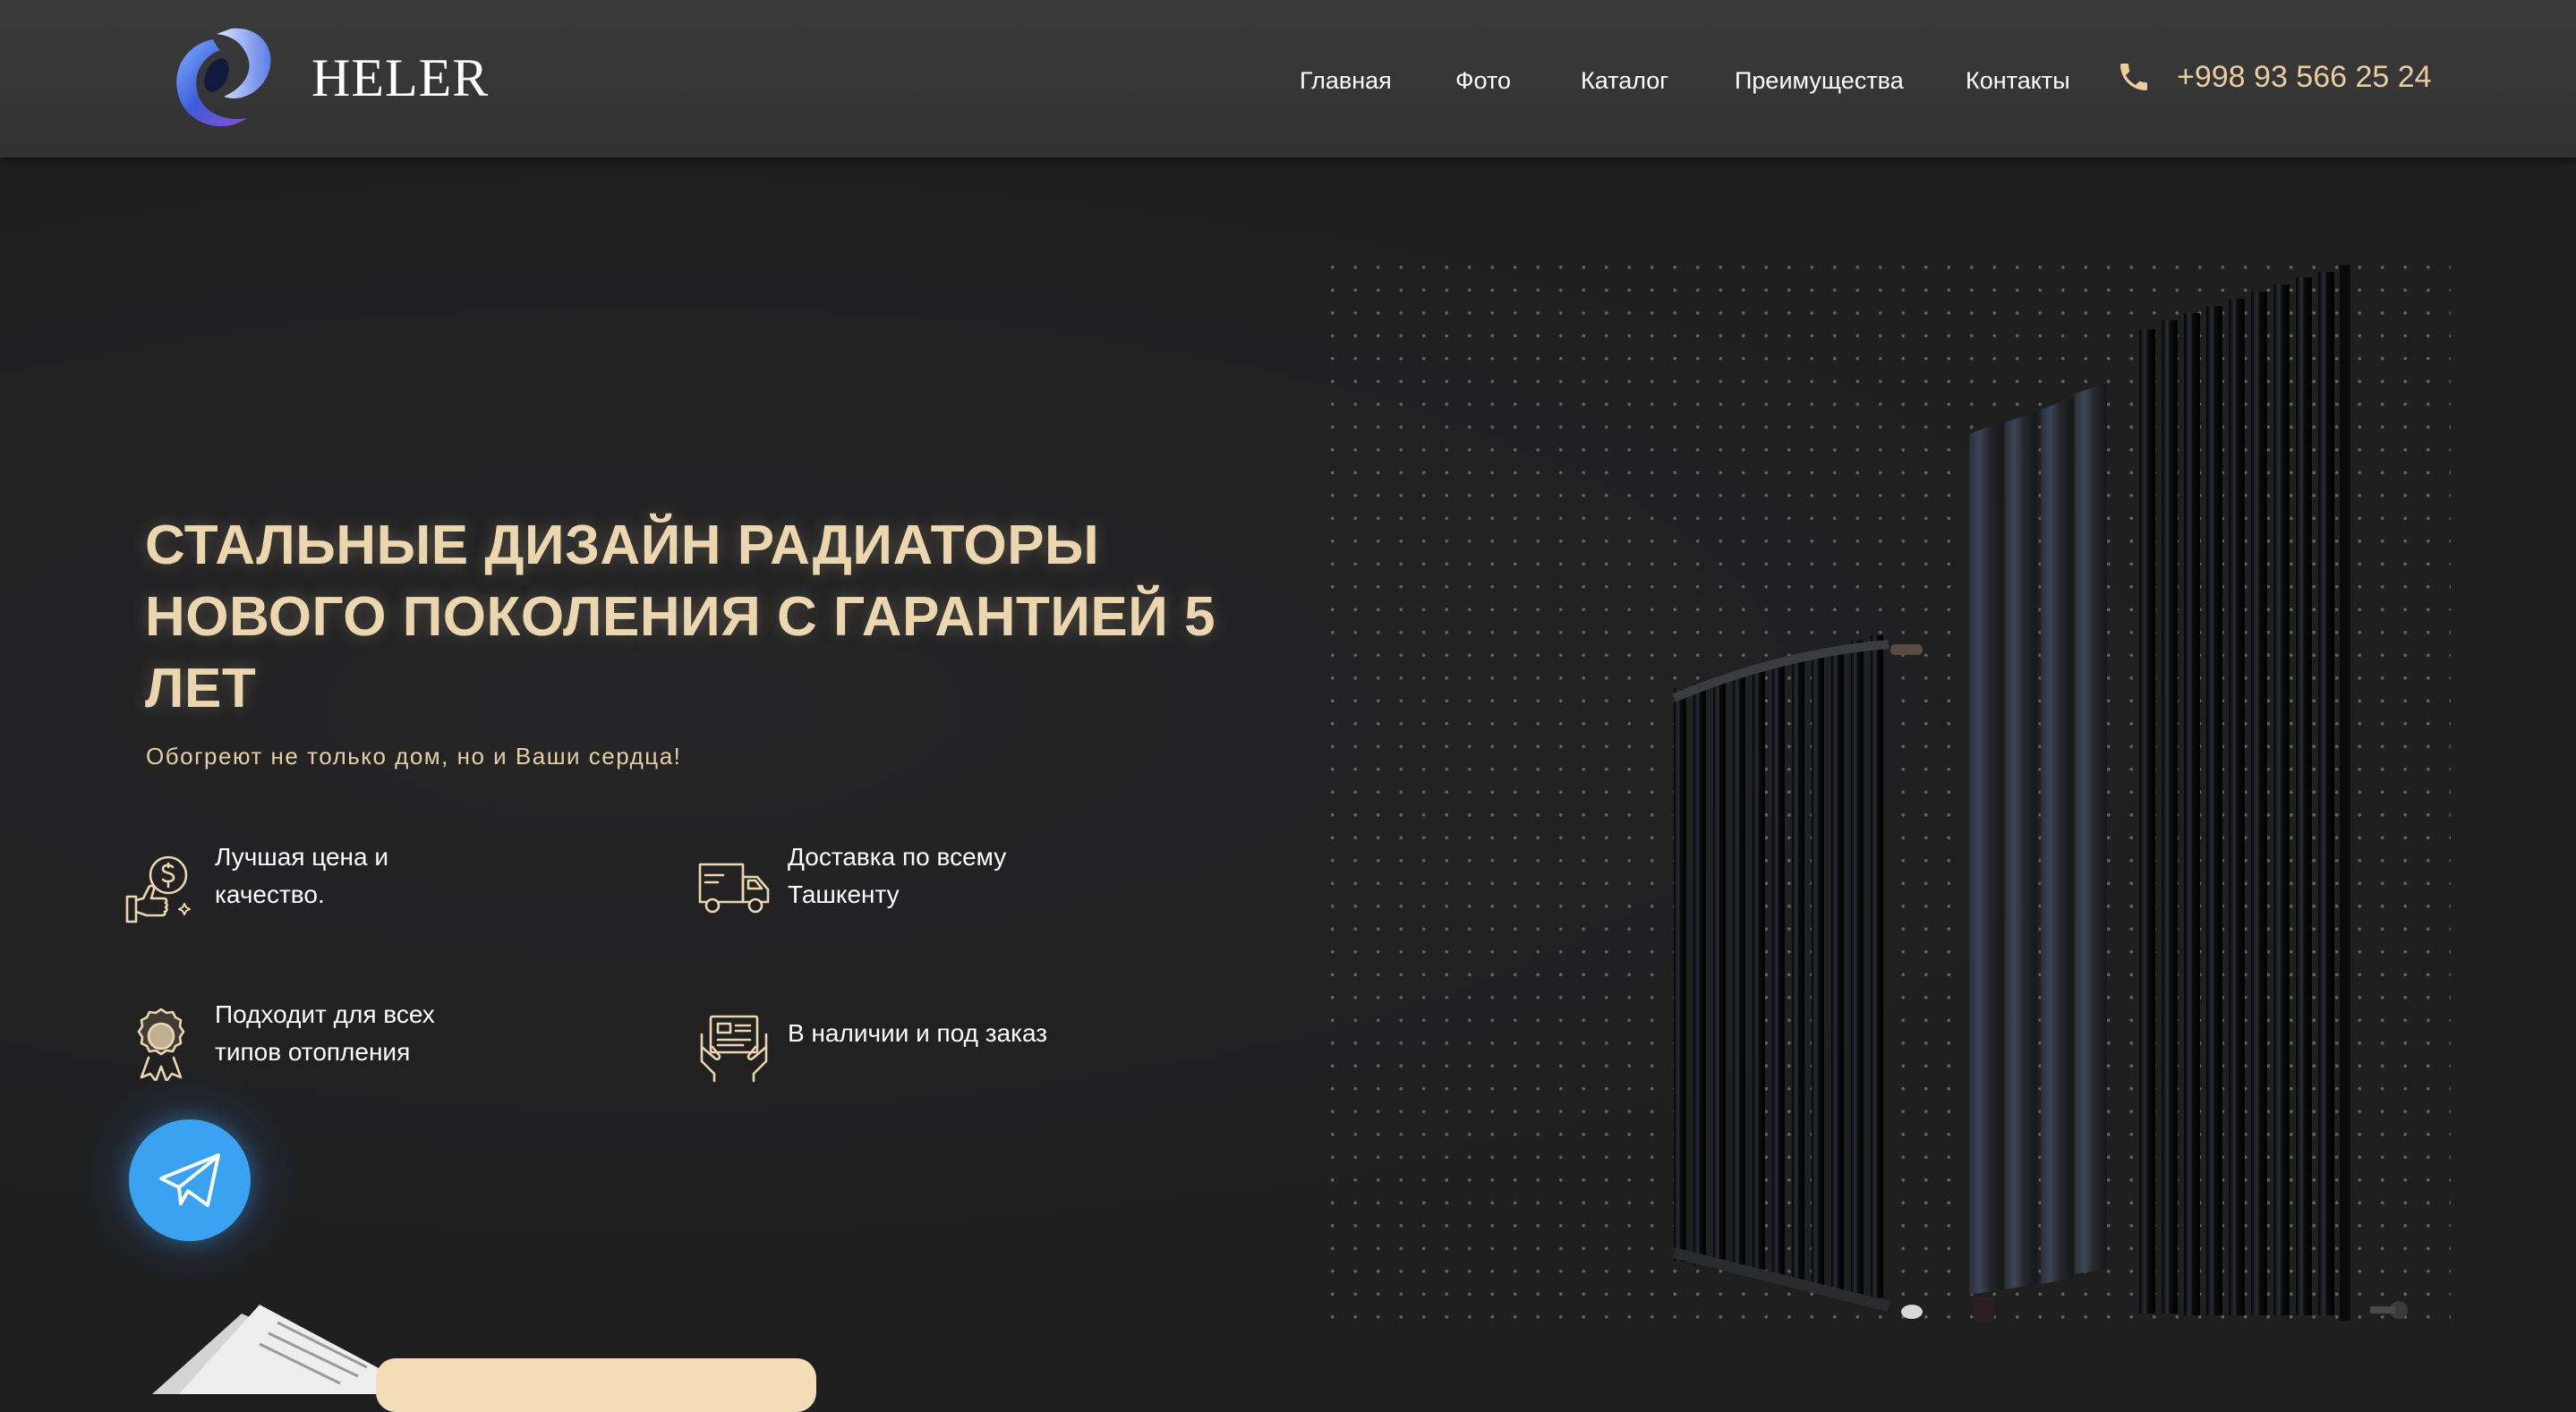 The image size is (2576, 1412). Describe the element at coordinates (596, 1385) in the screenshot. I see `promo-card` at that location.